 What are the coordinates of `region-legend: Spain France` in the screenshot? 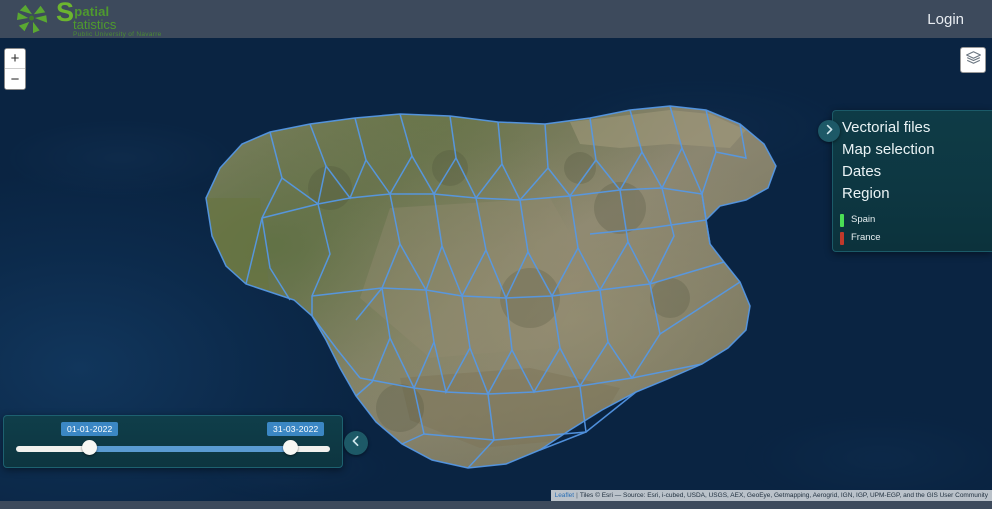 It's located at (912, 229).